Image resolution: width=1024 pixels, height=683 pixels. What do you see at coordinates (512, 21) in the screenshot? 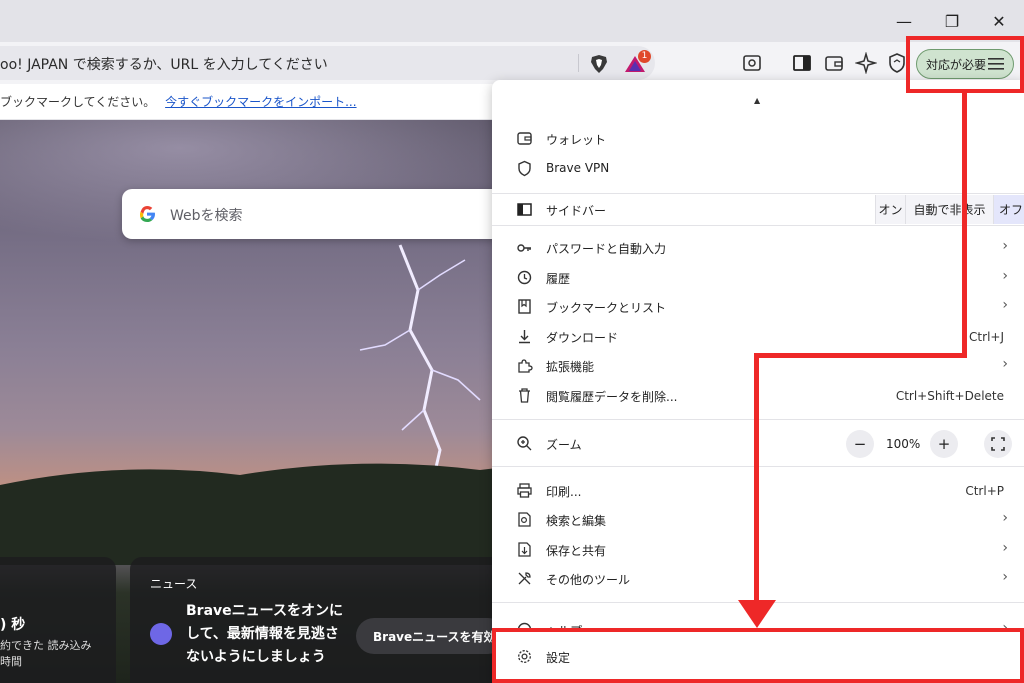
I see `title-bar: — ❐ ✕` at bounding box center [512, 21].